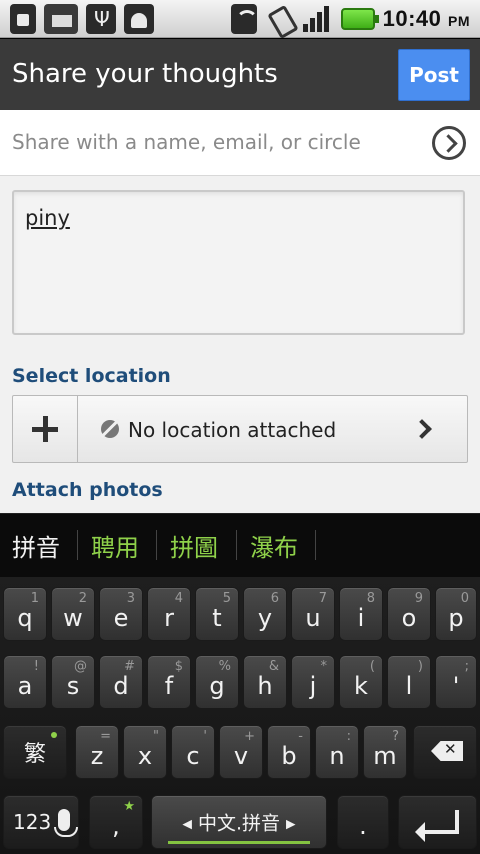 This screenshot has height=854, width=480. What do you see at coordinates (61, 19) in the screenshot?
I see `mail-icon` at bounding box center [61, 19].